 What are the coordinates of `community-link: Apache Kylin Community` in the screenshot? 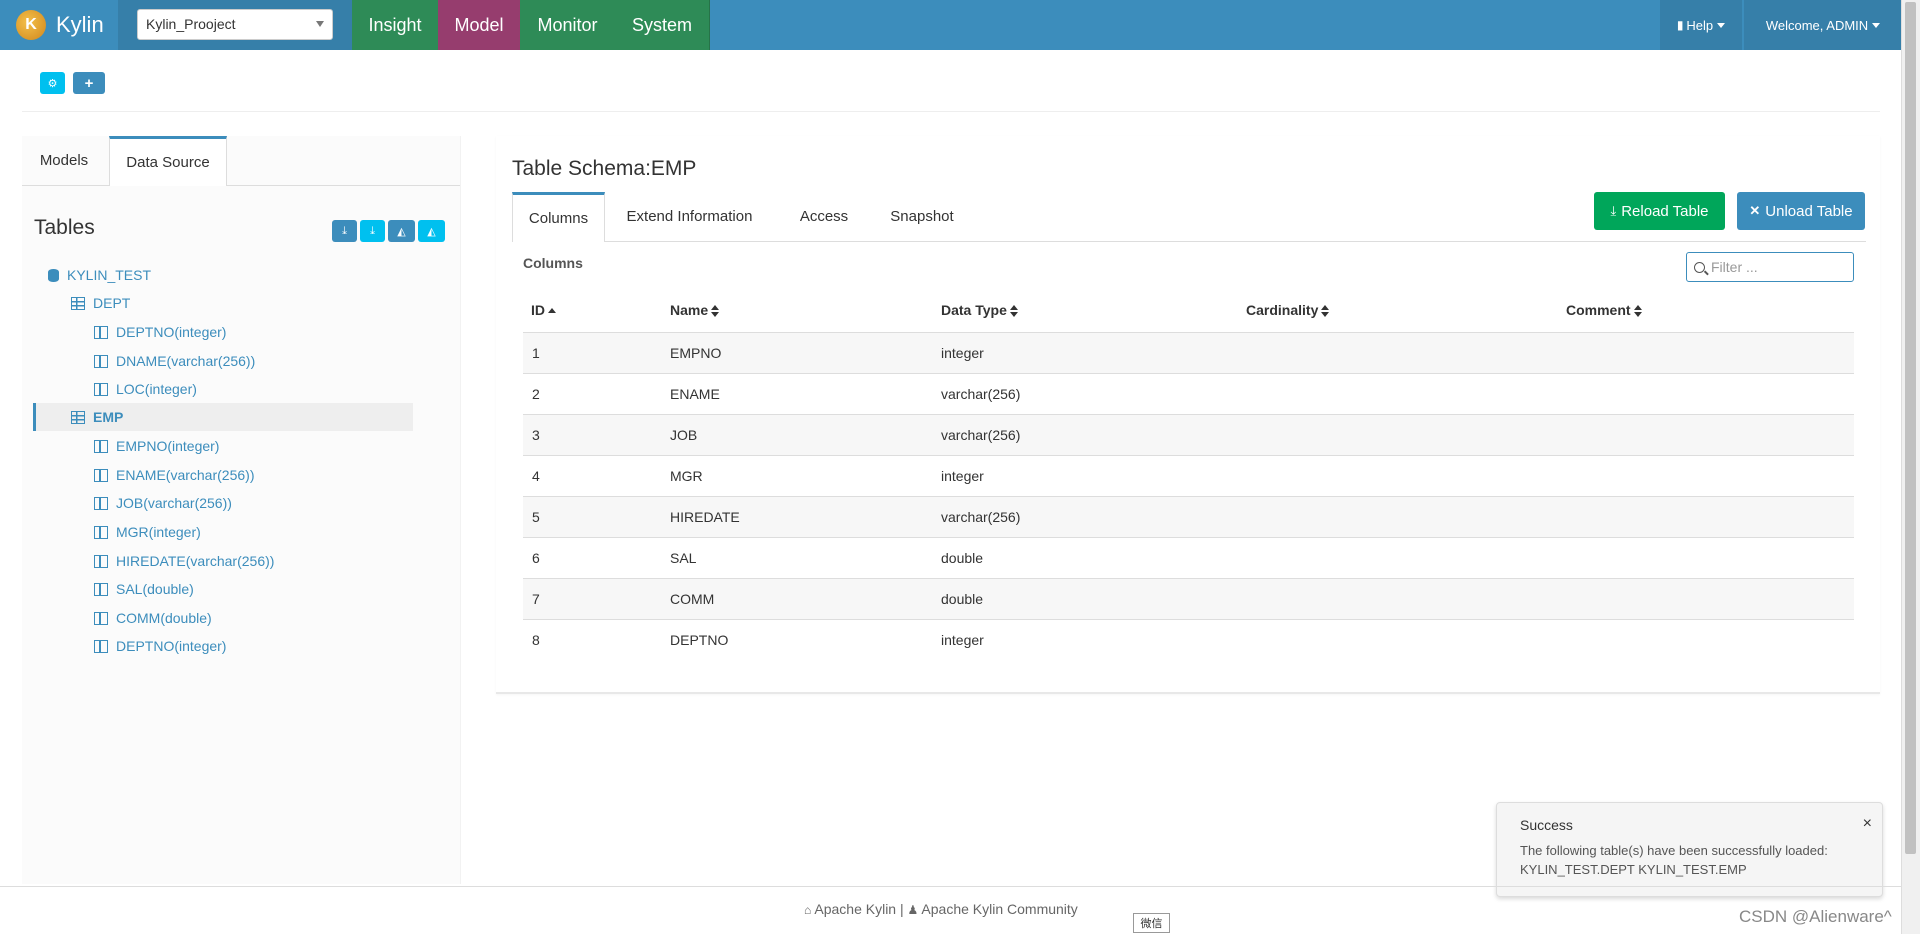 It's located at (999, 909).